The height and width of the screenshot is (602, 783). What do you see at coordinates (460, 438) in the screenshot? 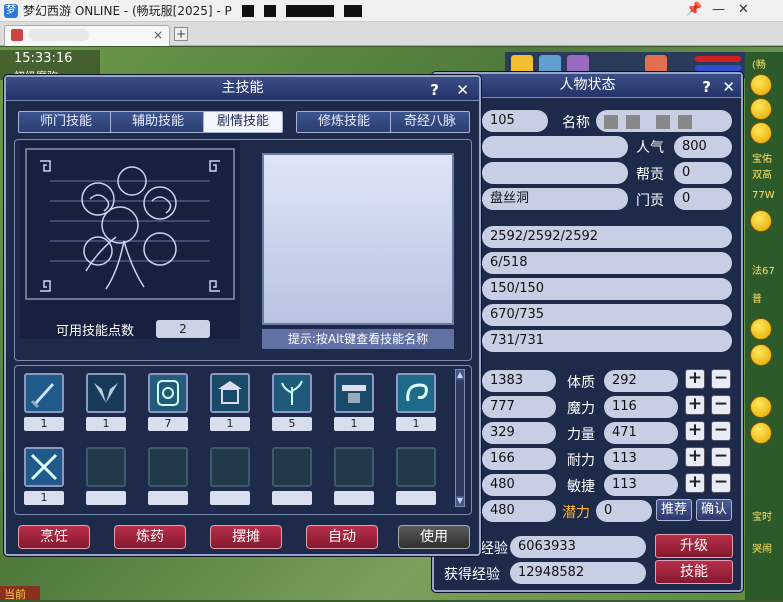
I see `skill-grid-scrollbar: ▲ ▼` at bounding box center [460, 438].